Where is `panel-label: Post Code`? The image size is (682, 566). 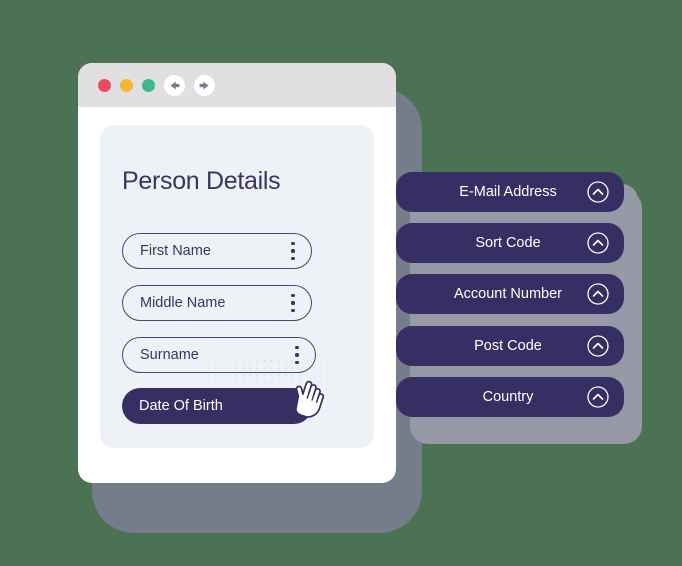
panel-label: Post Code is located at coordinates (508, 346).